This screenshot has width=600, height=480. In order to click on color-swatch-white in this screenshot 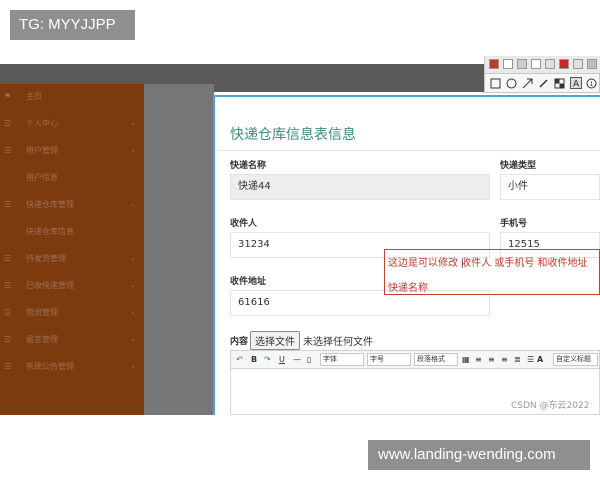, I will do `click(508, 64)`.